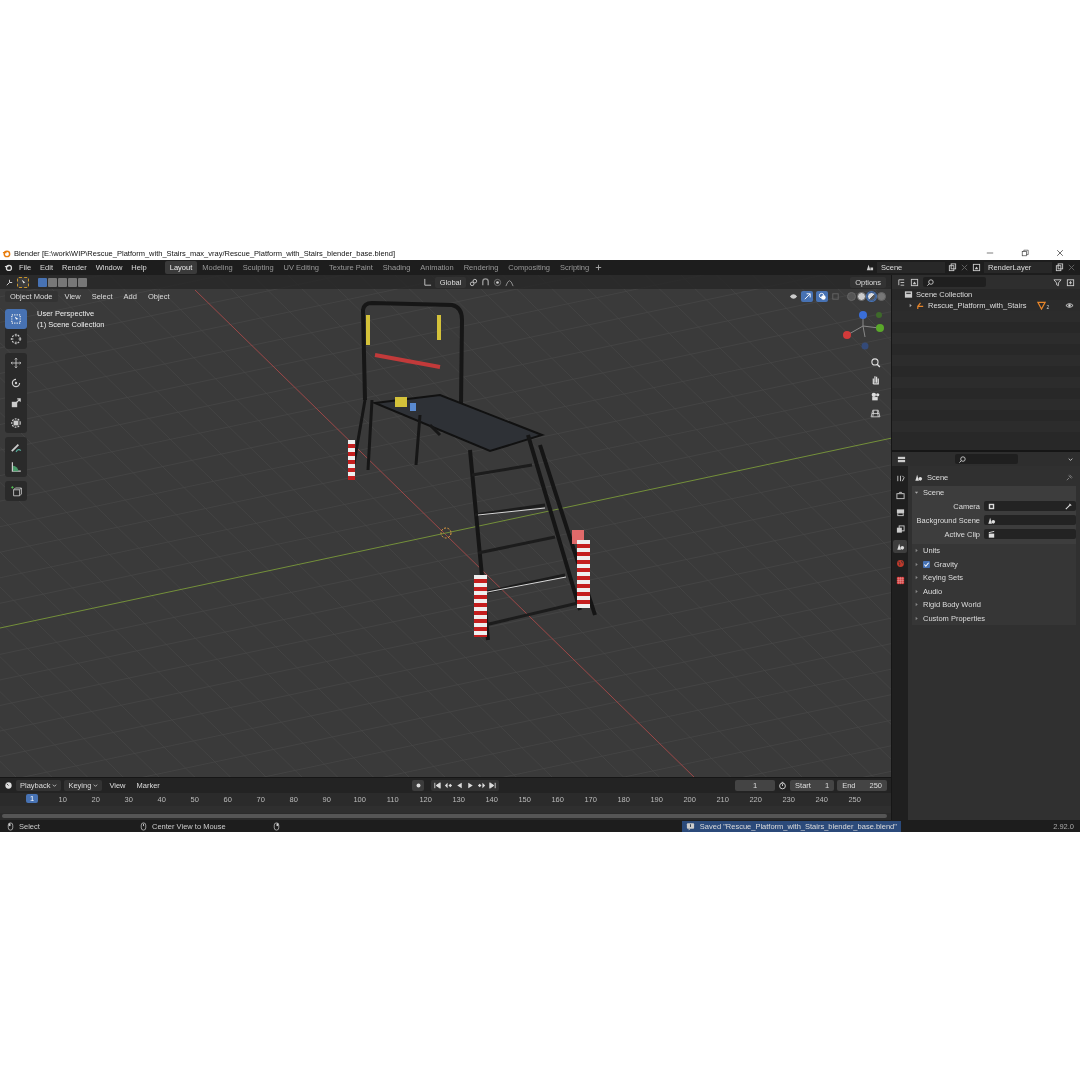 The image size is (1080, 1080). Describe the element at coordinates (474, 282) in the screenshot. I see `link-icon` at that location.